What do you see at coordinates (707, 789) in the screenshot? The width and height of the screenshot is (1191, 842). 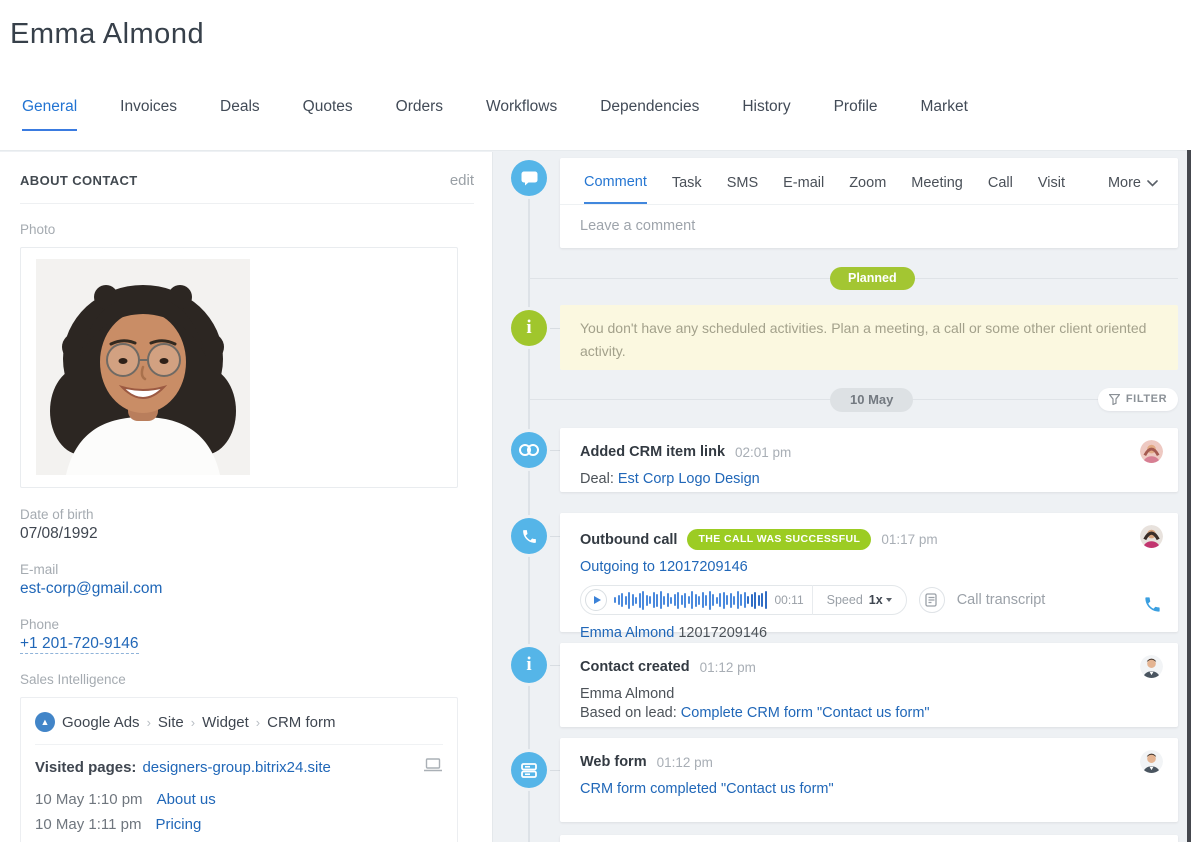 I see `web-form-link: CRM form completed "Contact us form"` at bounding box center [707, 789].